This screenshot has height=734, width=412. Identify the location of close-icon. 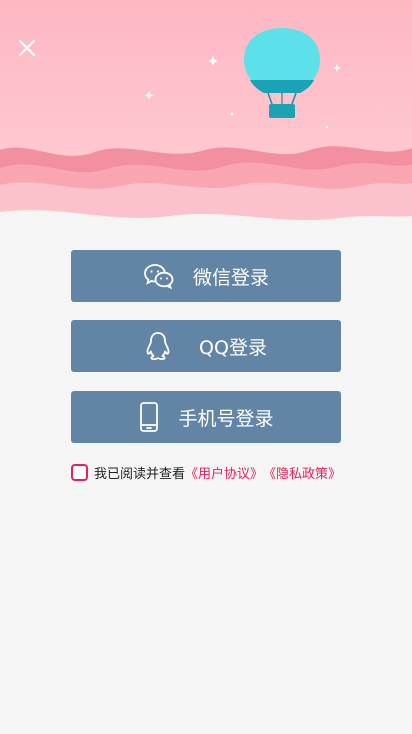
(27, 48).